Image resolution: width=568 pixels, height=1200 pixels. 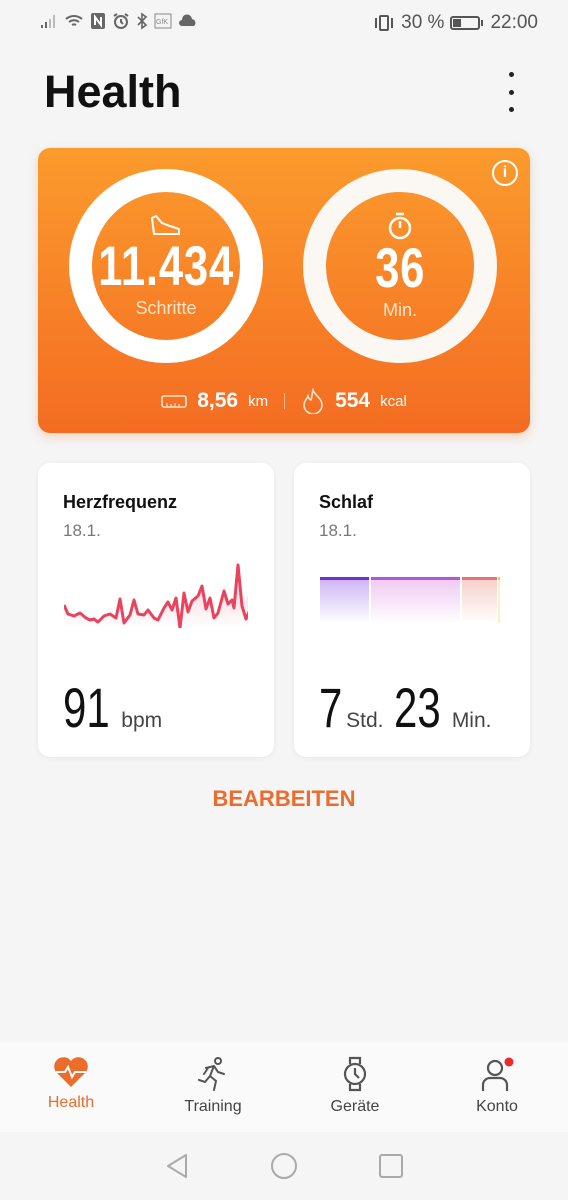 I want to click on cloud-icon, so click(x=187, y=20).